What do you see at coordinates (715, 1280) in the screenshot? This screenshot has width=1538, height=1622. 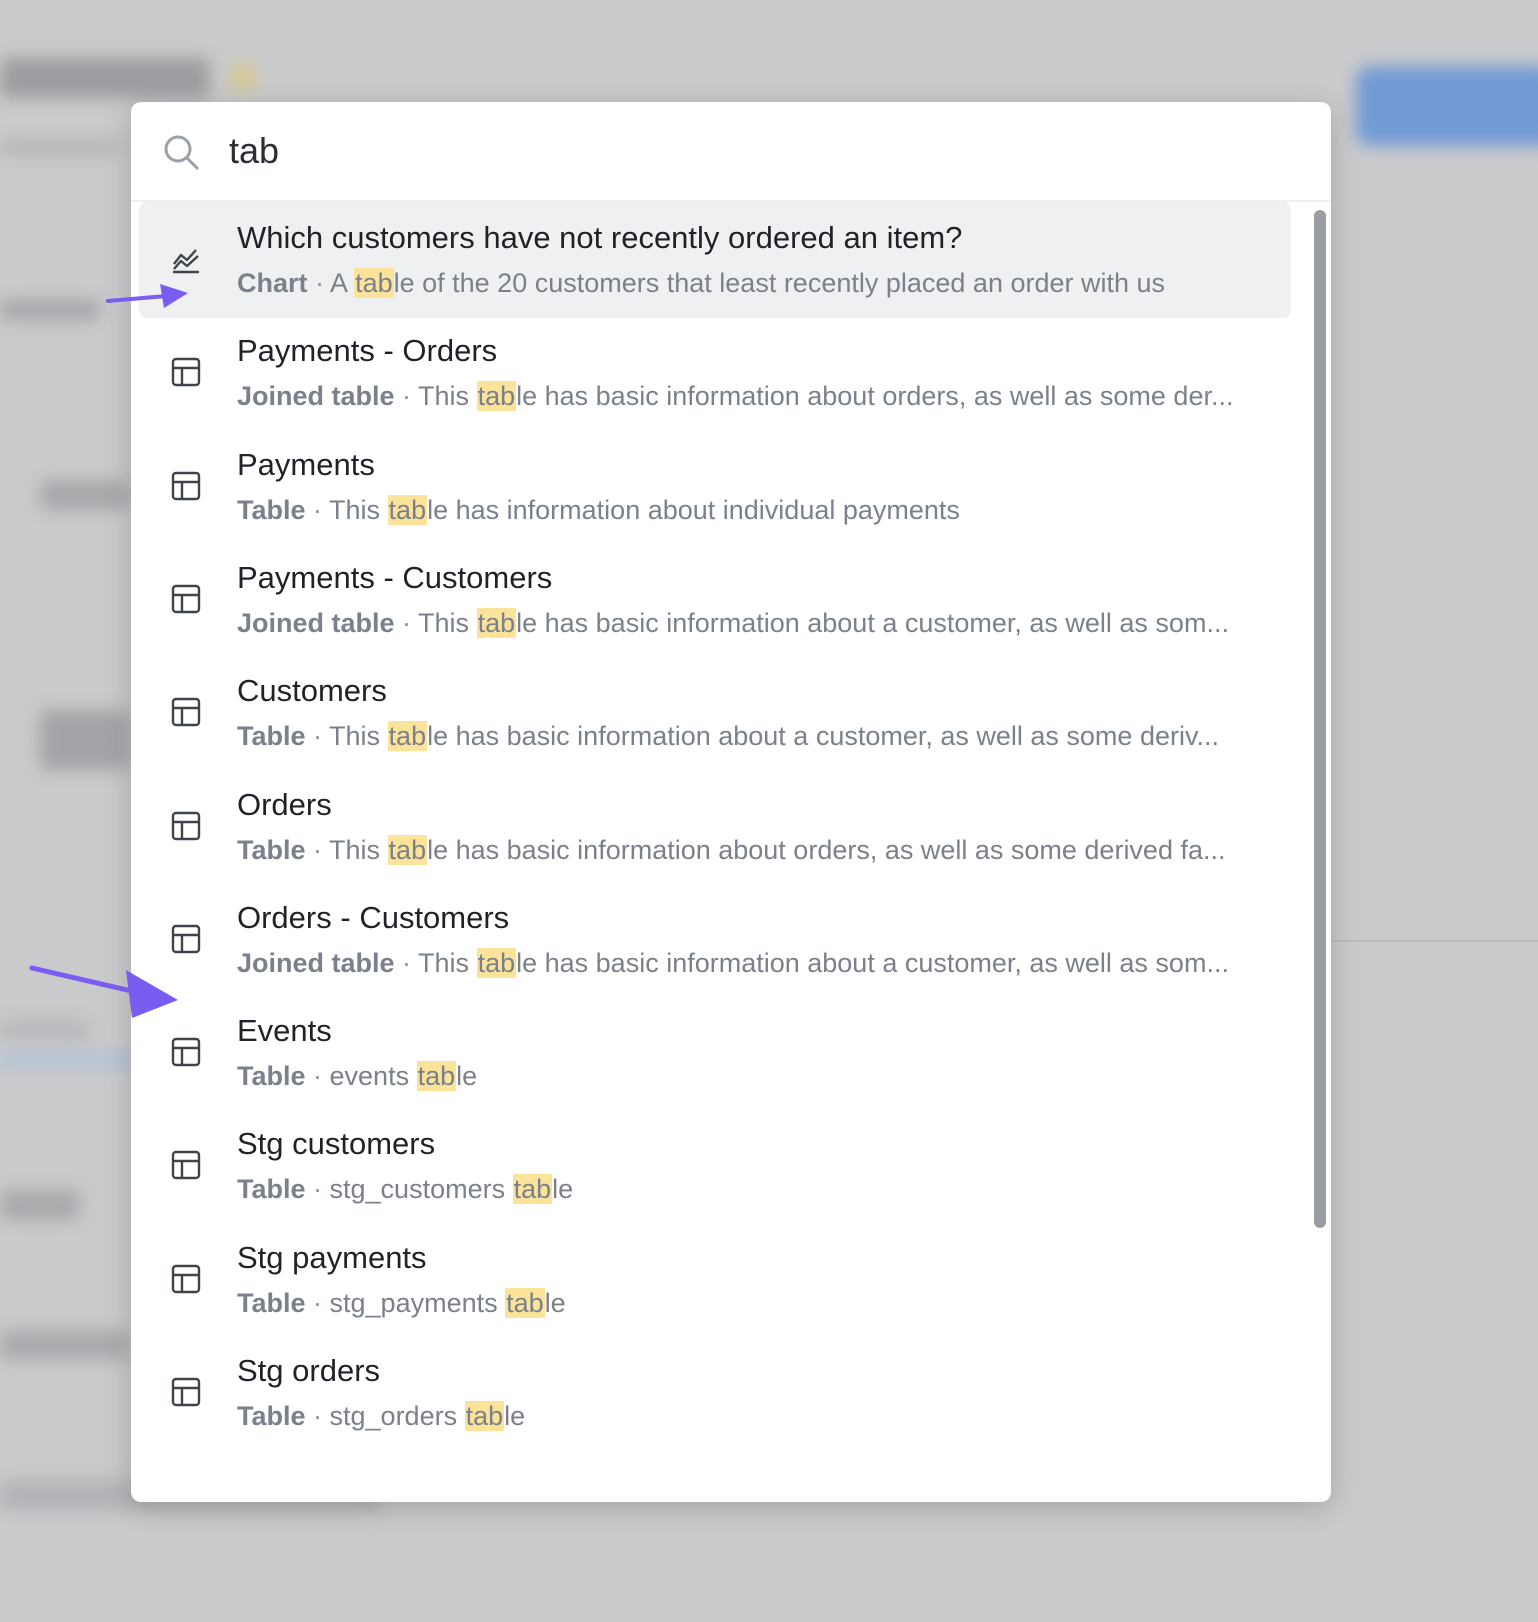 I see `search-result-item: Stg payments Table · stg_payments table` at bounding box center [715, 1280].